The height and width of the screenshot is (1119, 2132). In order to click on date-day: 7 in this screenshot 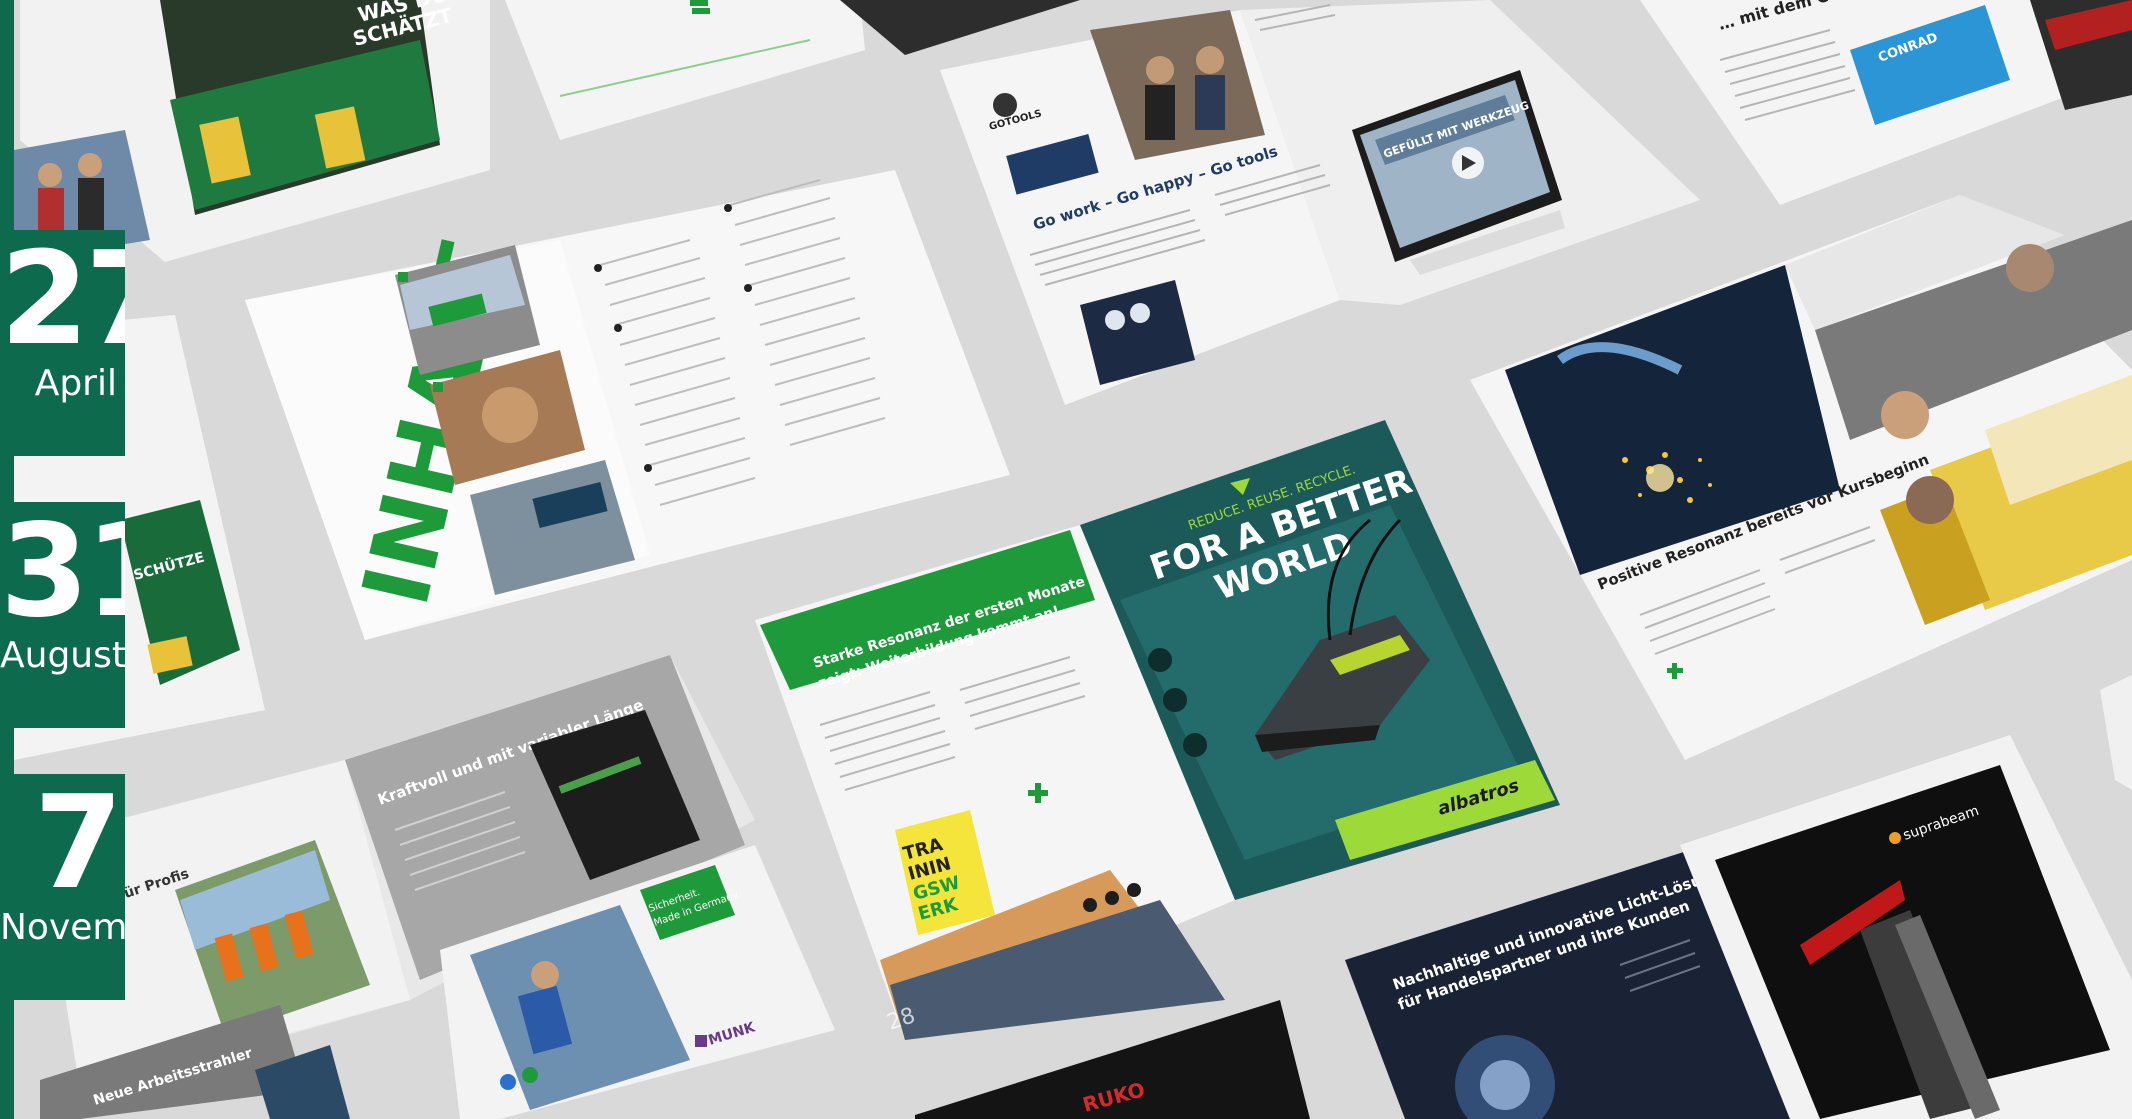, I will do `click(78, 846)`.